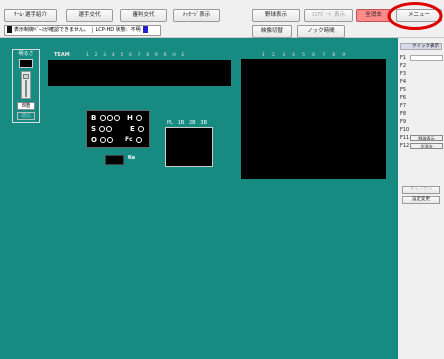  Describe the element at coordinates (421, 130) in the screenshot. I see `f10-key: F10` at that location.